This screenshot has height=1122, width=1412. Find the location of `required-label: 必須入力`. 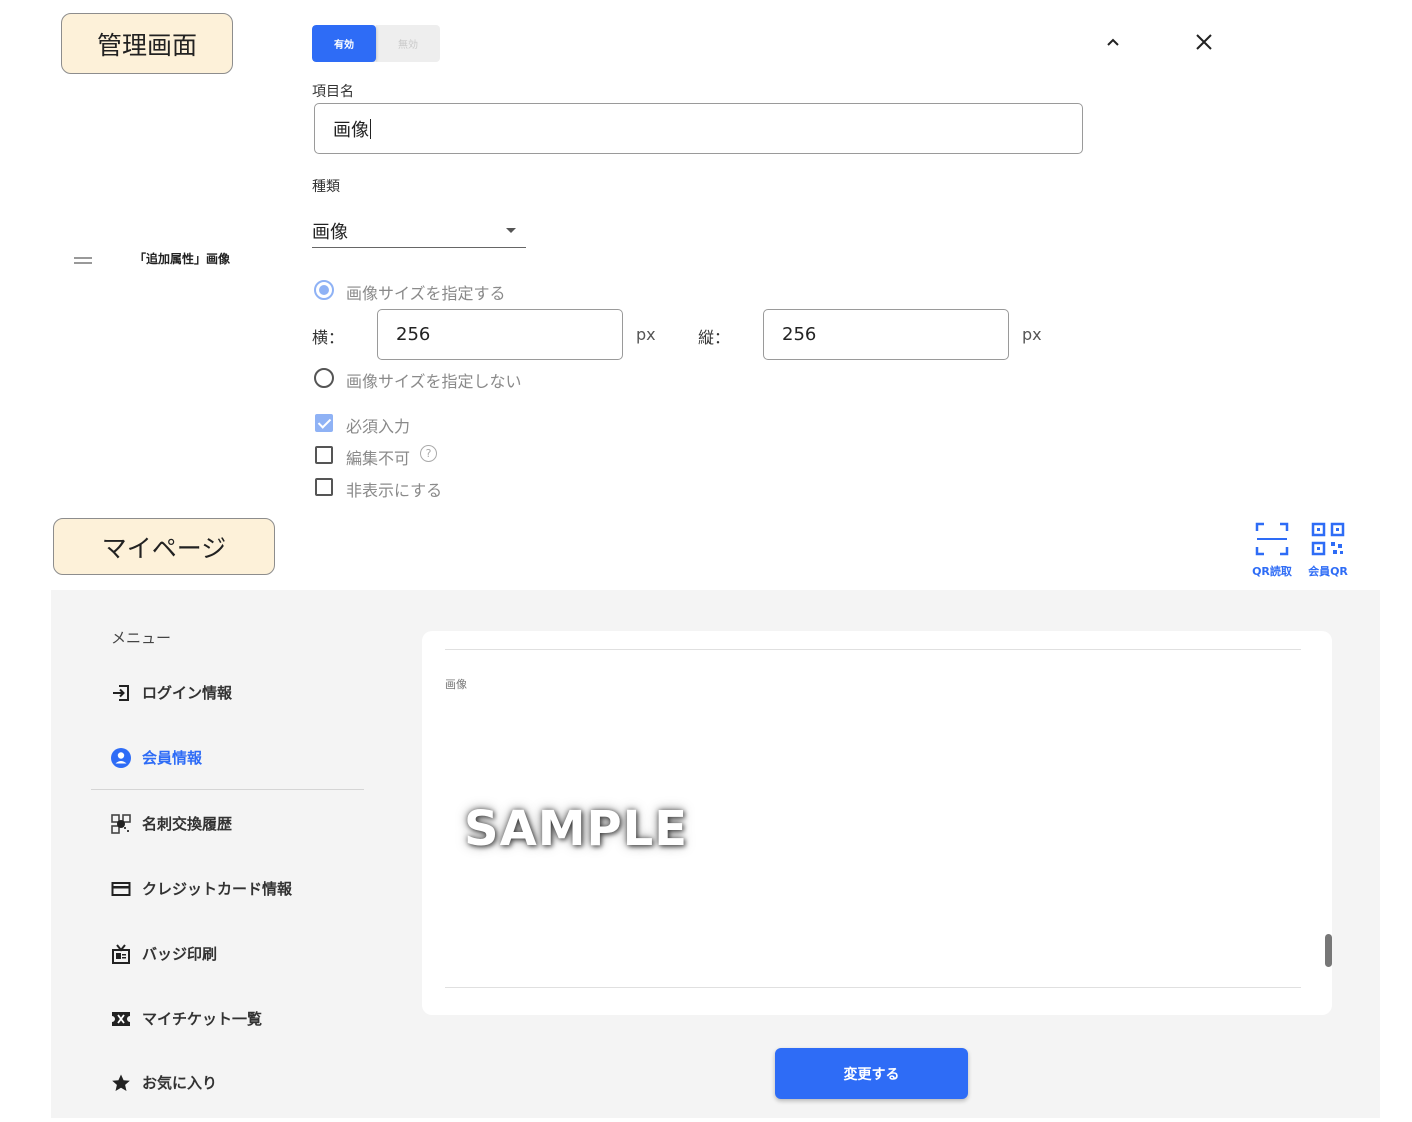

required-label: 必須入力 is located at coordinates (378, 426).